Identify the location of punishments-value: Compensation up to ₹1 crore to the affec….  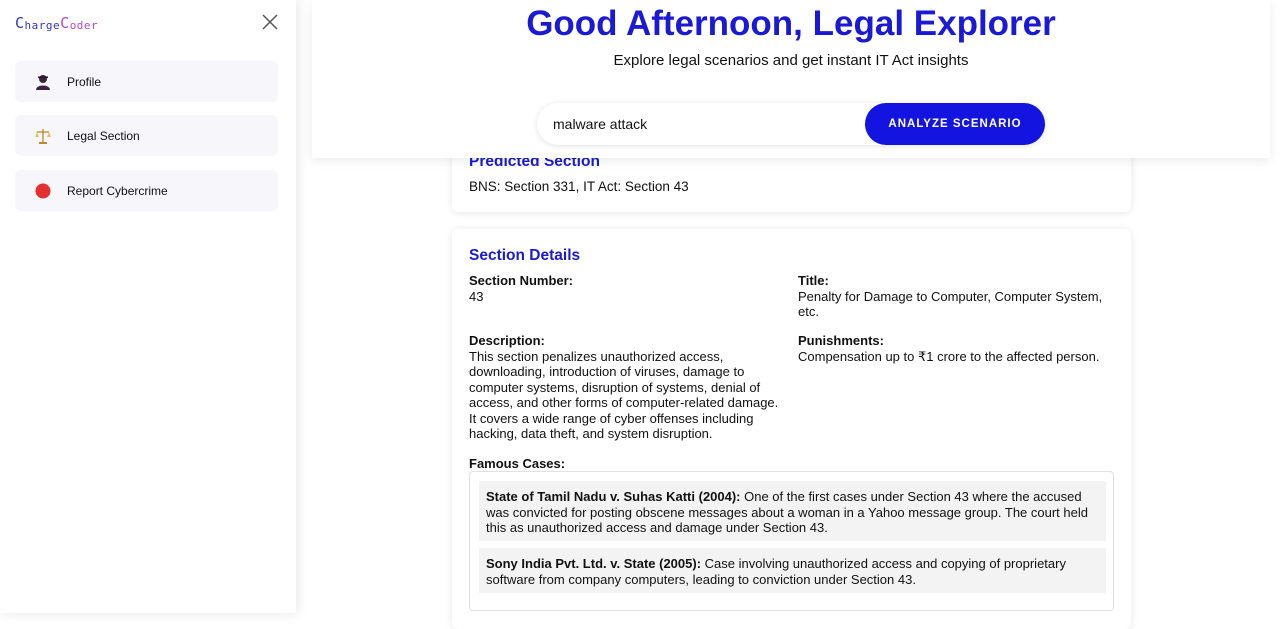
(949, 356).